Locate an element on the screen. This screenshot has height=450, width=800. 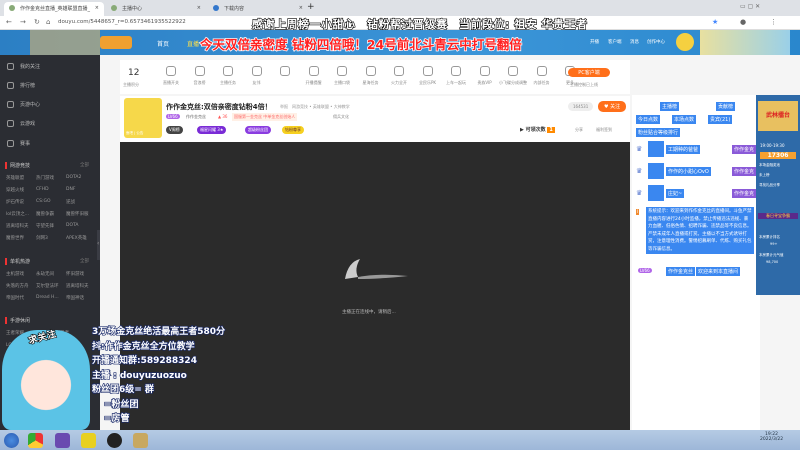
game-link: 炉石传说 is located at coordinates (21, 202).